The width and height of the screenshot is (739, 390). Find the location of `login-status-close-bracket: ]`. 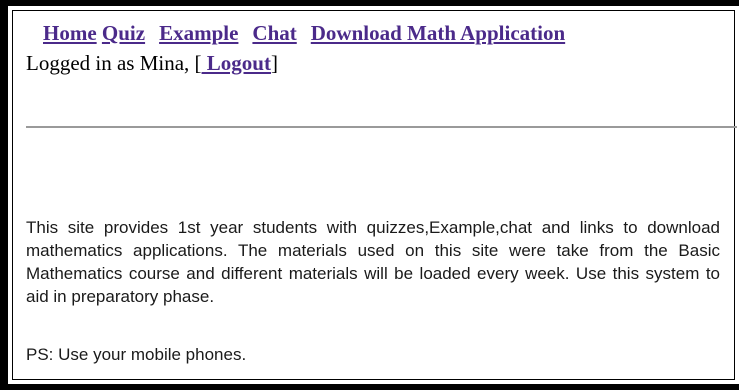

login-status-close-bracket: ] is located at coordinates (274, 63).